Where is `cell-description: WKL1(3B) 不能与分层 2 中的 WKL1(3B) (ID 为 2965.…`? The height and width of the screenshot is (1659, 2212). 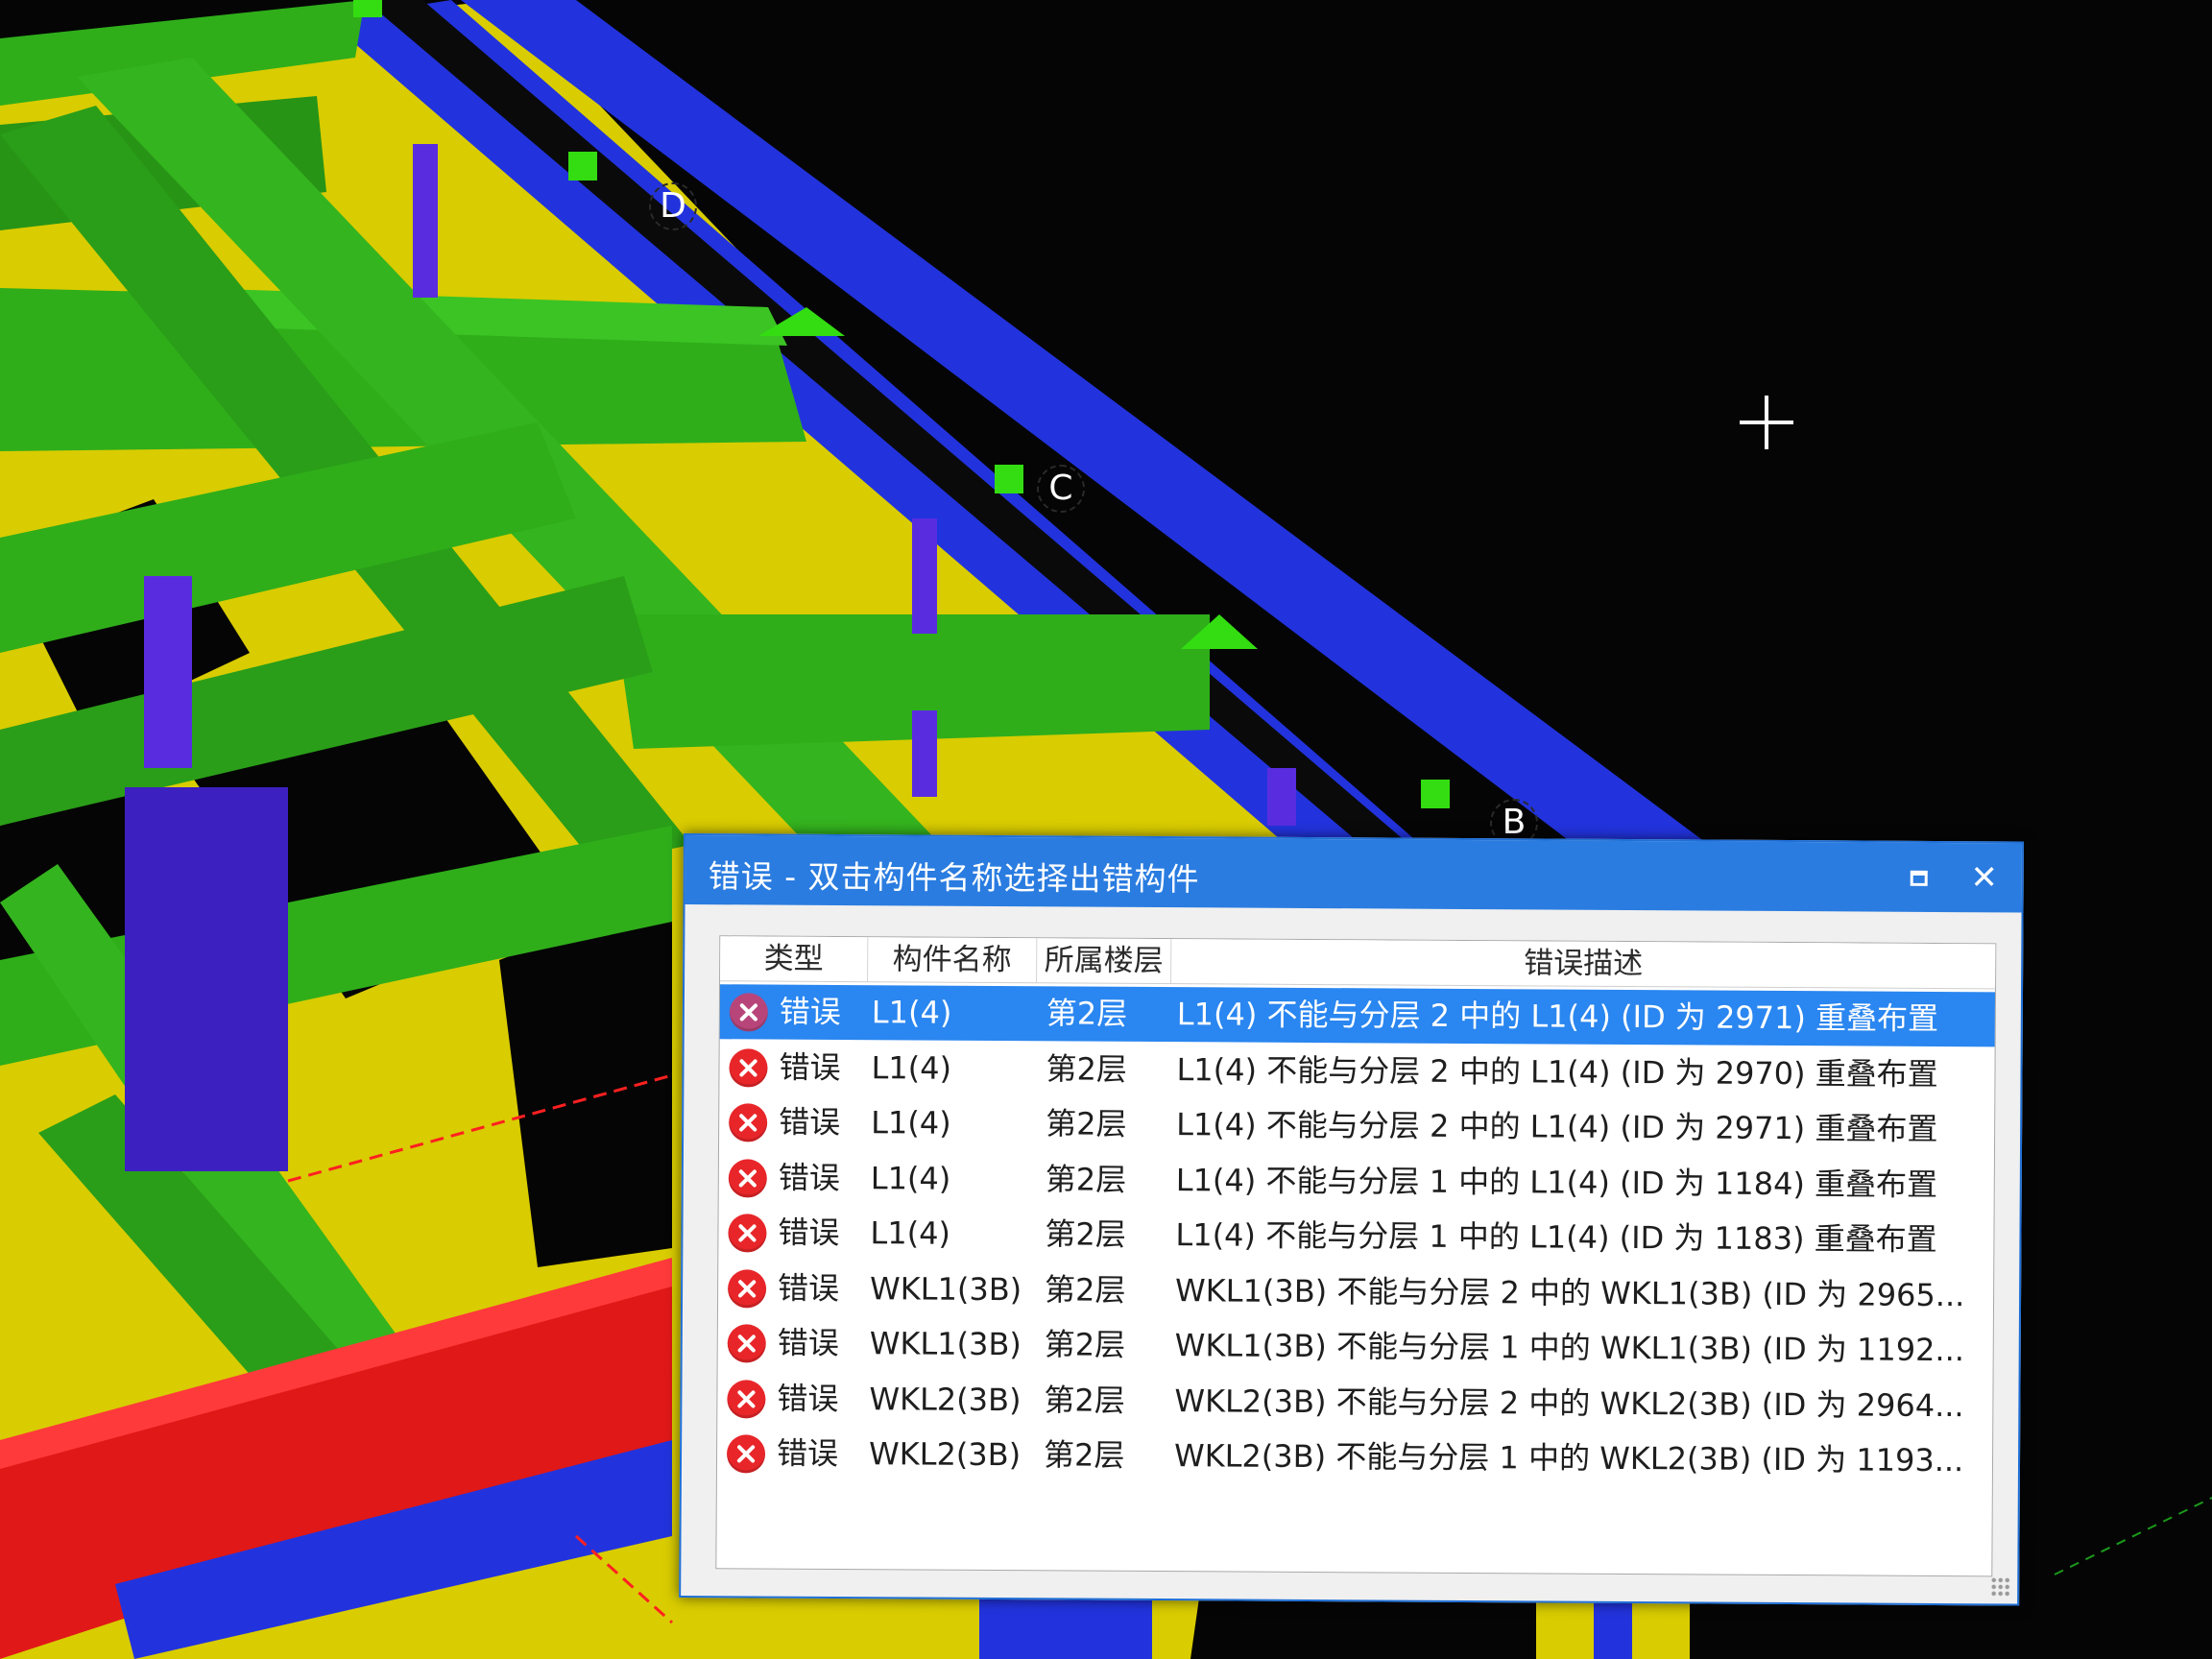 cell-description: WKL1(3B) 不能与分层 2 中的 WKL1(3B) (ID 为 2965.… is located at coordinates (1570, 1292).